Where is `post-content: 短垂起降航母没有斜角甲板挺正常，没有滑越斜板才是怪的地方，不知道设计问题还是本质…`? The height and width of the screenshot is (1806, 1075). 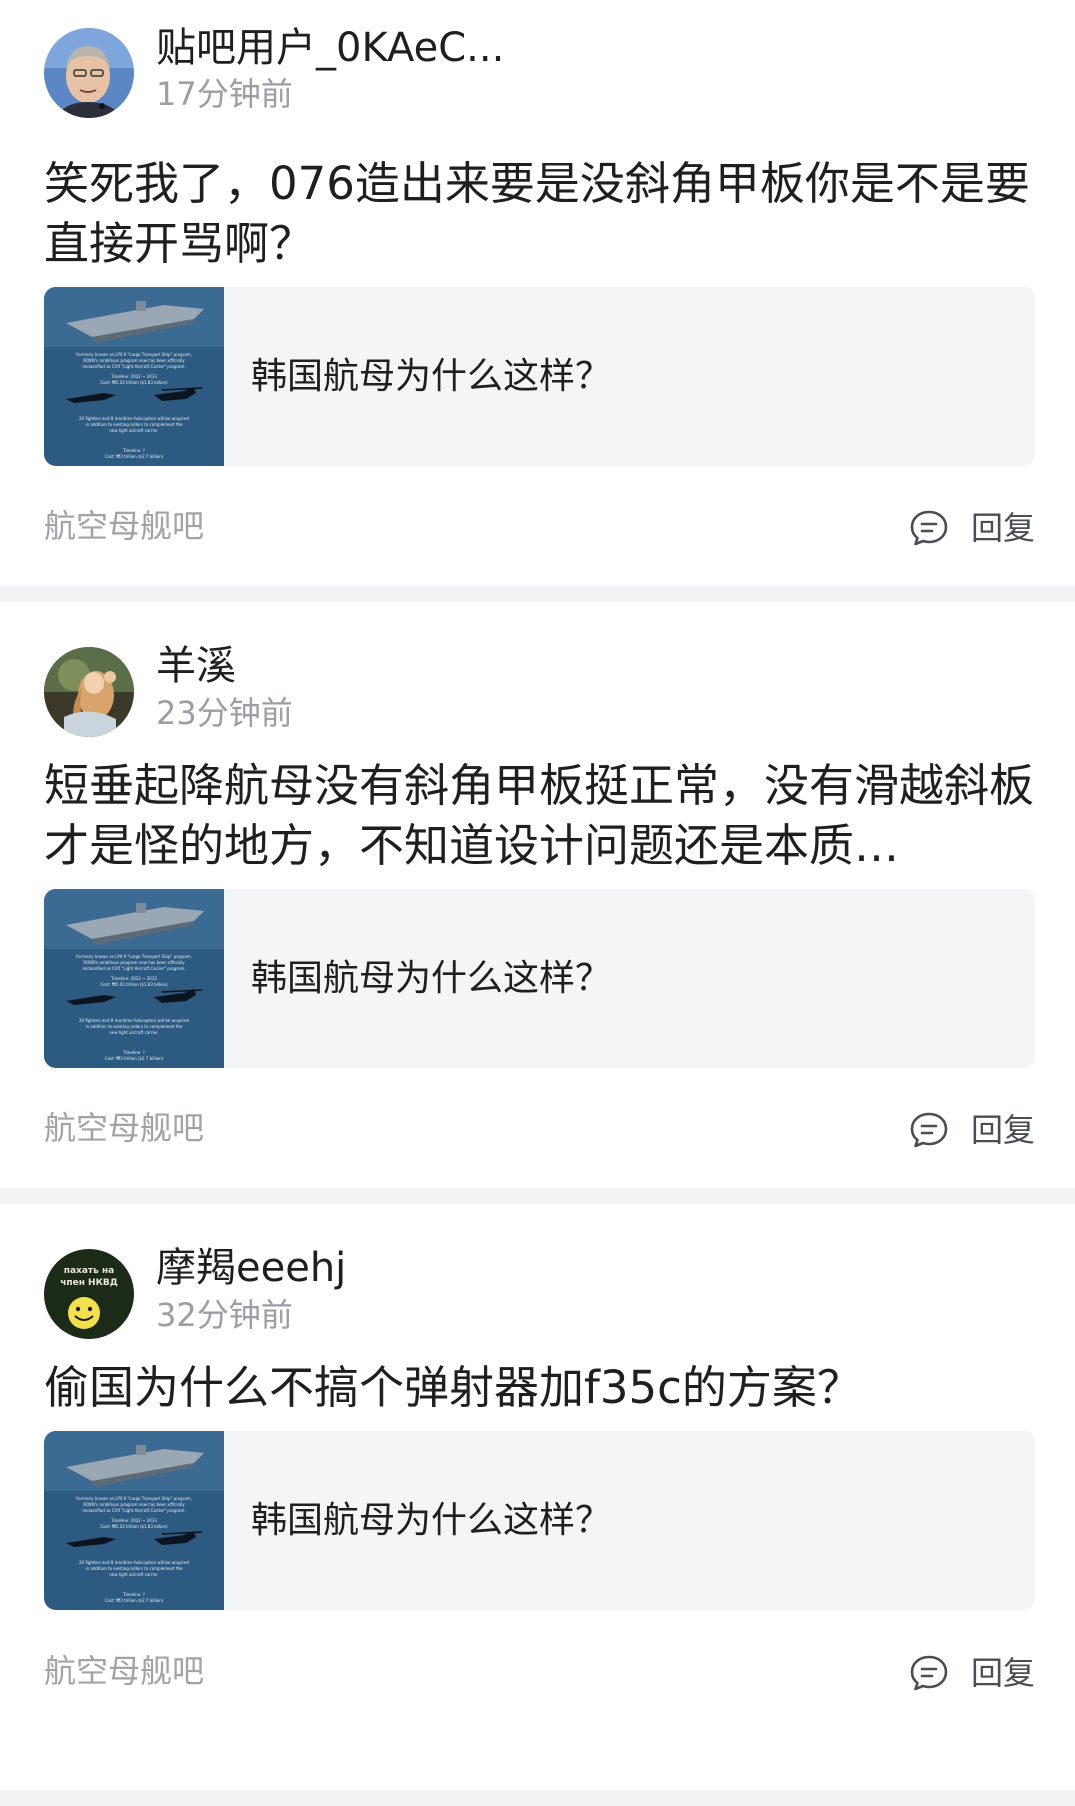
post-content: 短垂起降航母没有斜角甲板挺正常，没有滑越斜板才是怪的地方，不知道设计问题还是本质… is located at coordinates (539, 816).